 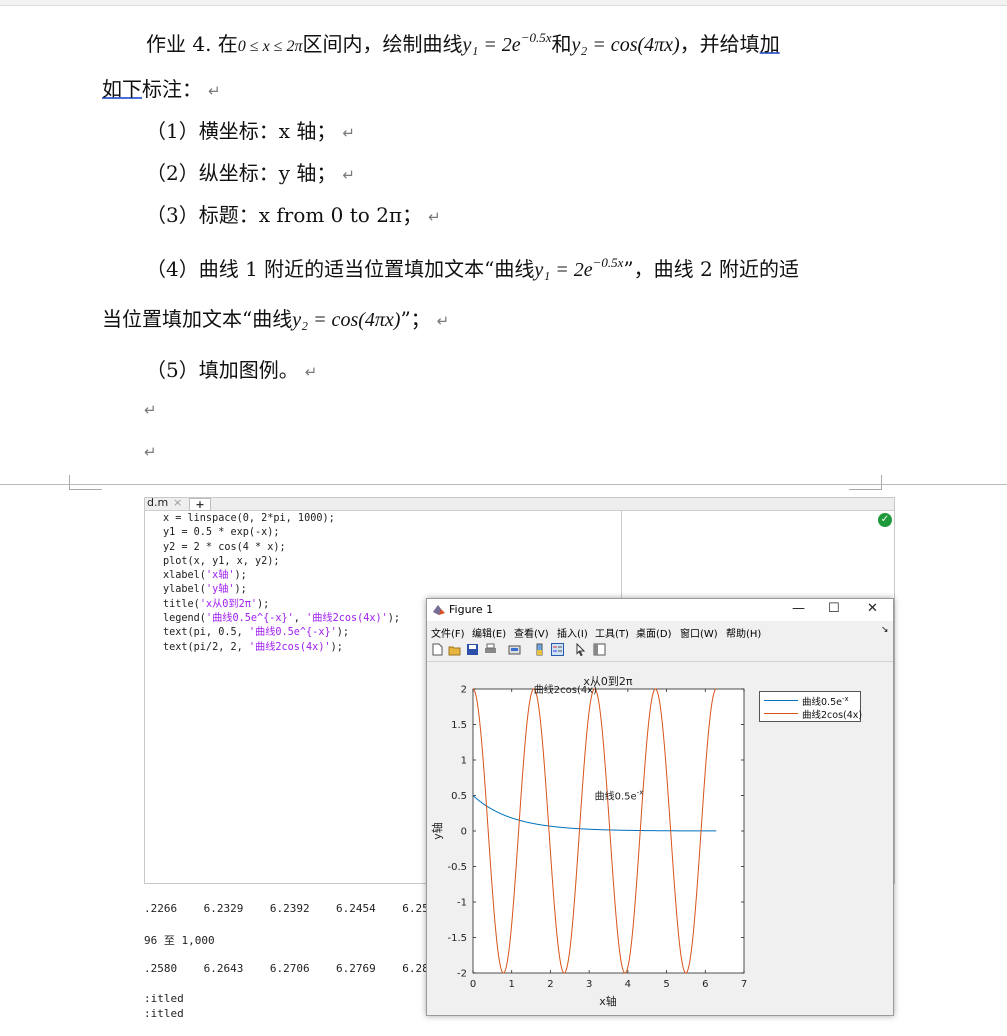 What do you see at coordinates (719, 44) in the screenshot?
I see `intro-end: ，并给填` at bounding box center [719, 44].